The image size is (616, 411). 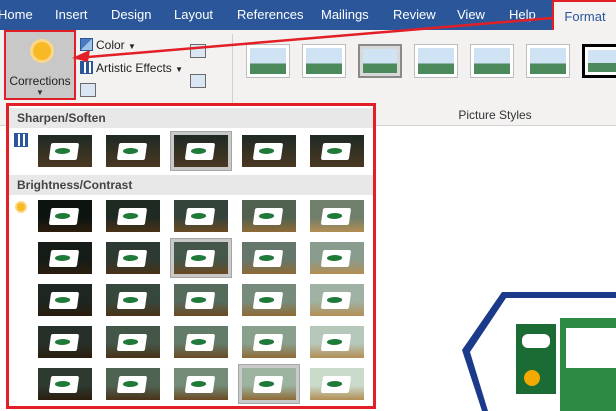 What do you see at coordinates (191, 118) in the screenshot?
I see `sharpen-soften-header: Sharpen/Soften` at bounding box center [191, 118].